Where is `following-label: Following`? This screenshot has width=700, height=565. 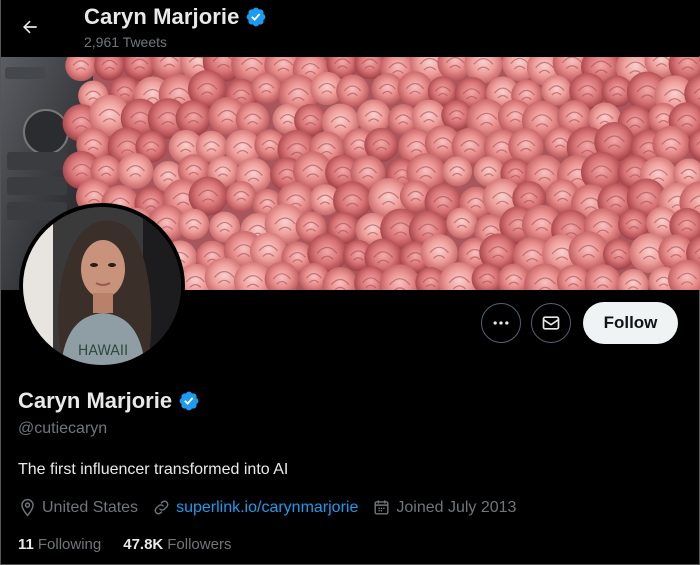 following-label: Following is located at coordinates (69, 544).